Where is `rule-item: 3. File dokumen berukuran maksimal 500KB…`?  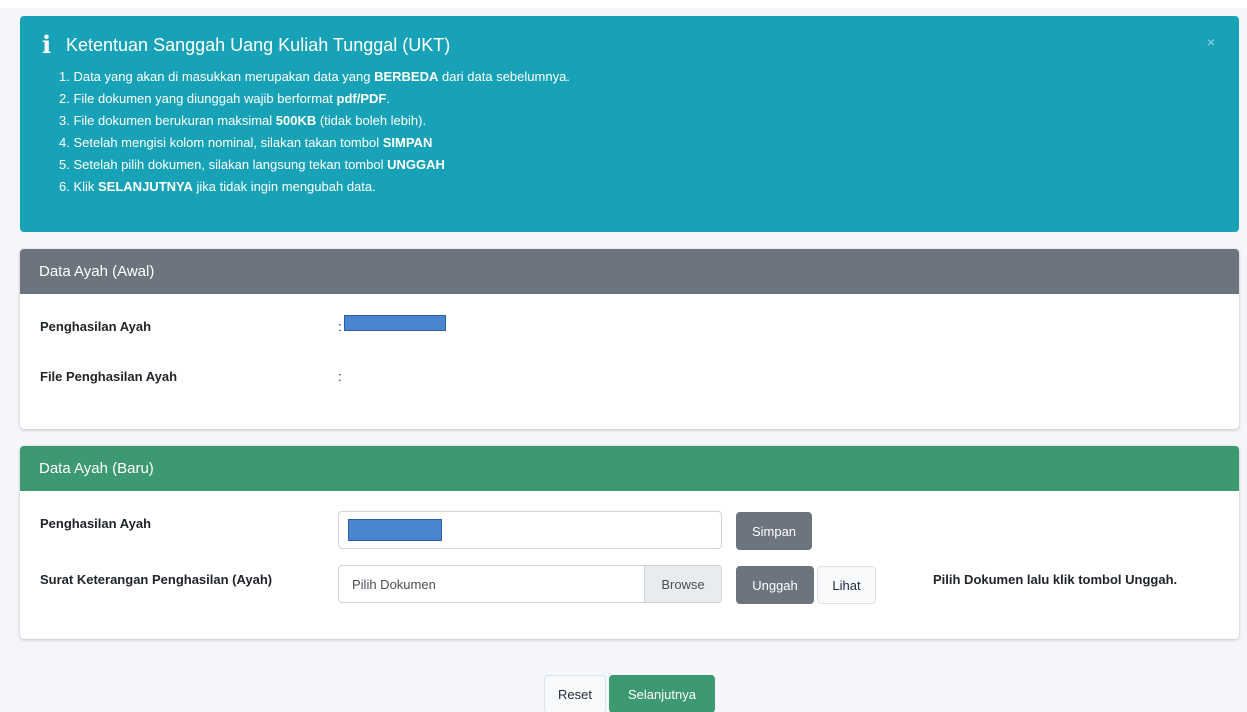 rule-item: 3. File dokumen berukuran maksimal 500KB… is located at coordinates (243, 120).